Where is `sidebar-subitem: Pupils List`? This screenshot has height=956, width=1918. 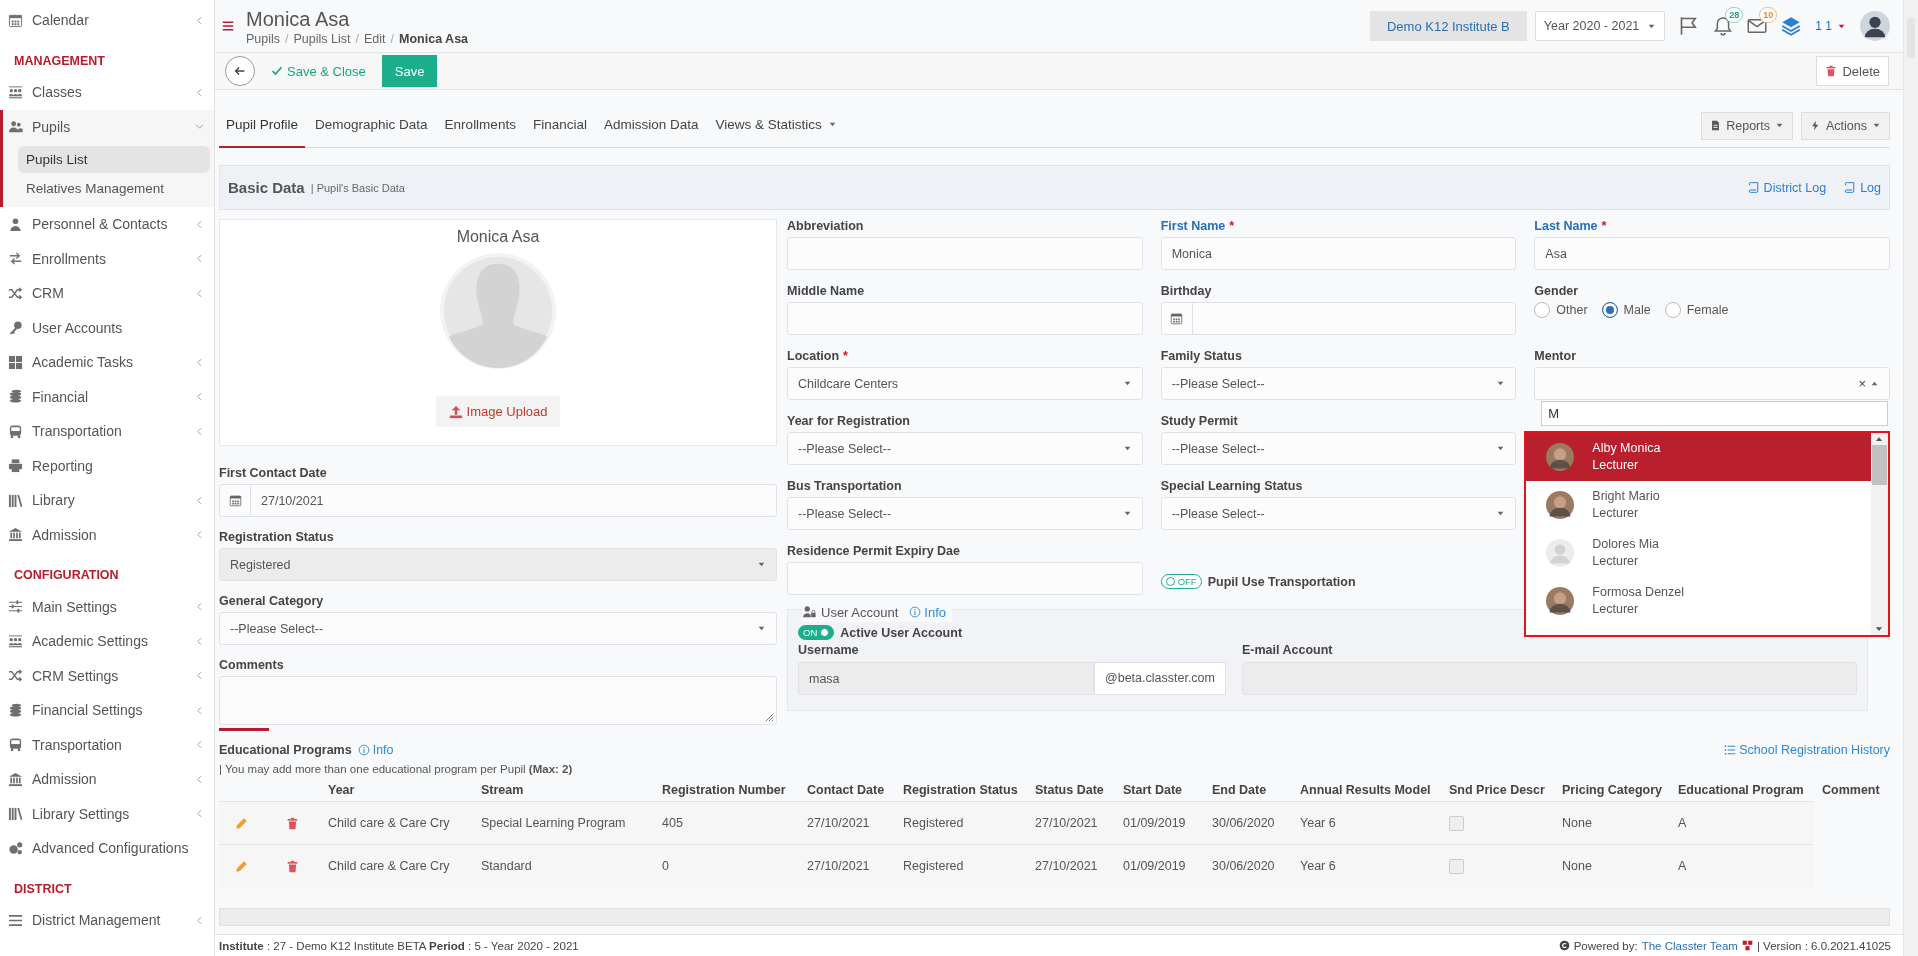
sidebar-subitem: Pupils List is located at coordinates (114, 159).